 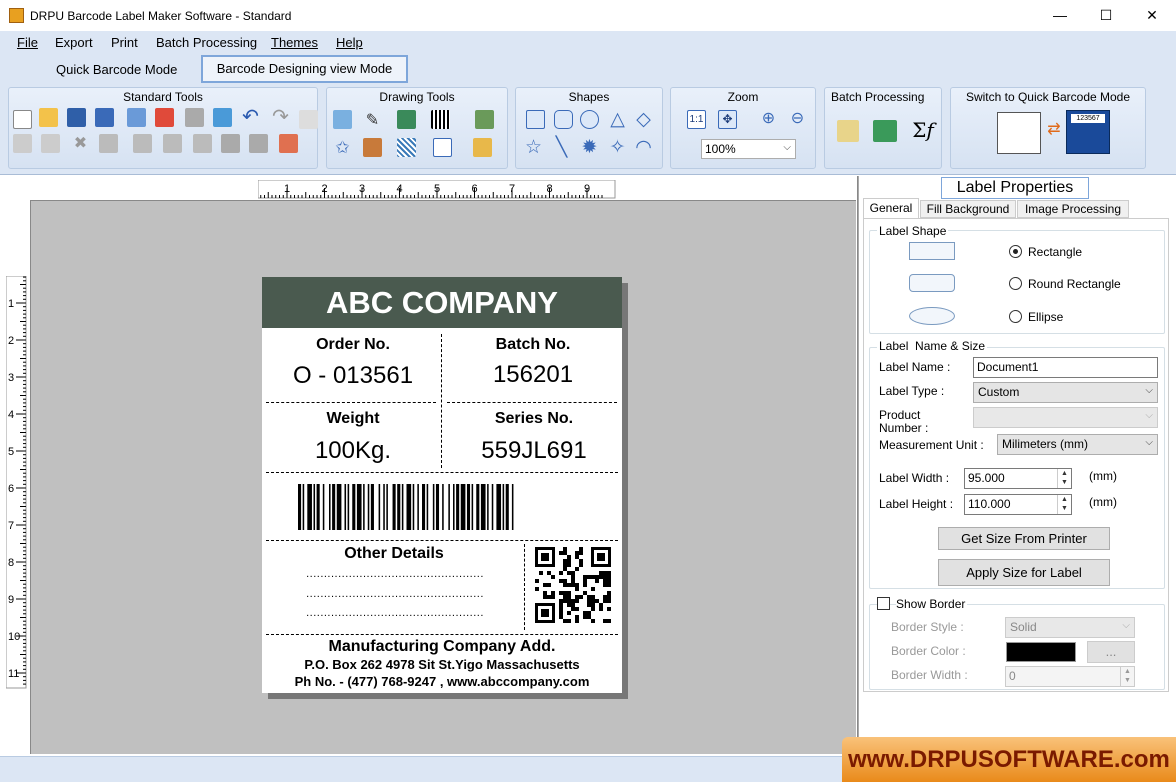 What do you see at coordinates (206, 42) in the screenshot?
I see `menu-batch-processing: Batch Processing` at bounding box center [206, 42].